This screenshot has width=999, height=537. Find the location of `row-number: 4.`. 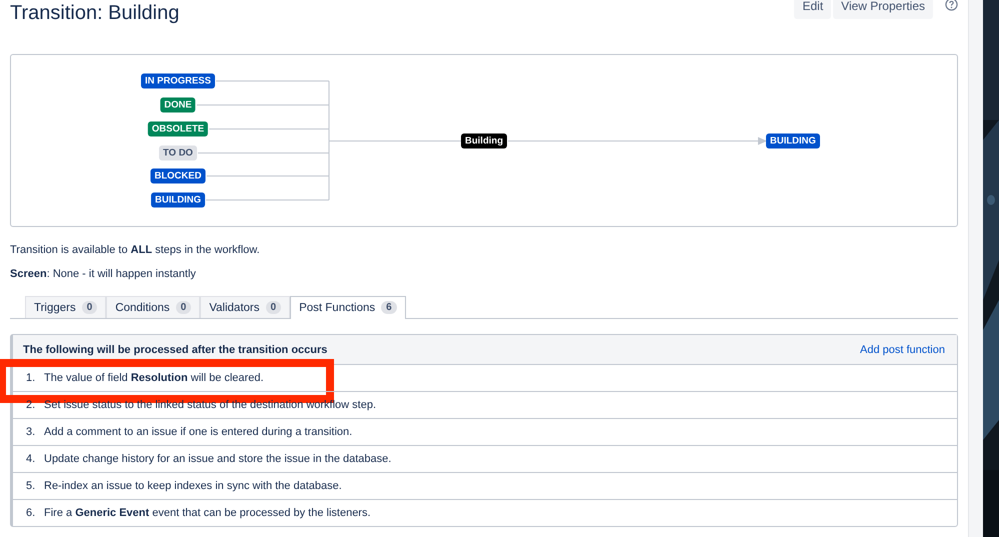

row-number: 4. is located at coordinates (31, 459).